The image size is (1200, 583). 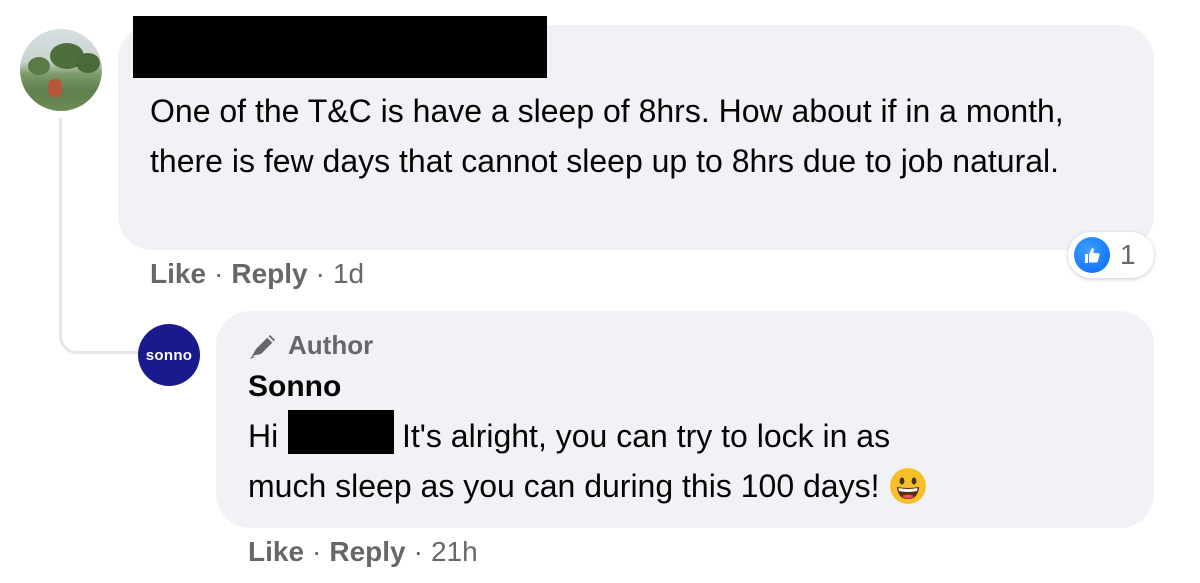 I want to click on reply-author-name: Sonno, so click(x=294, y=387).